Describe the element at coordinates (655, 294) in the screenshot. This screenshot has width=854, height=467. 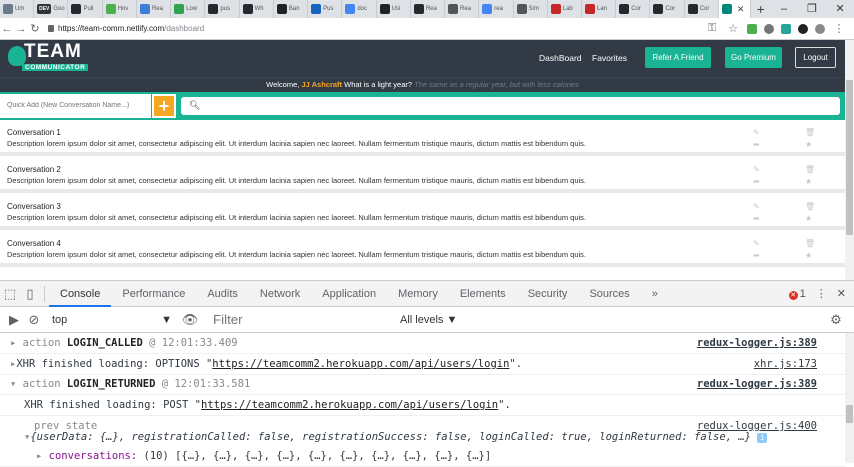
I see `more-tabs-button: »` at that location.